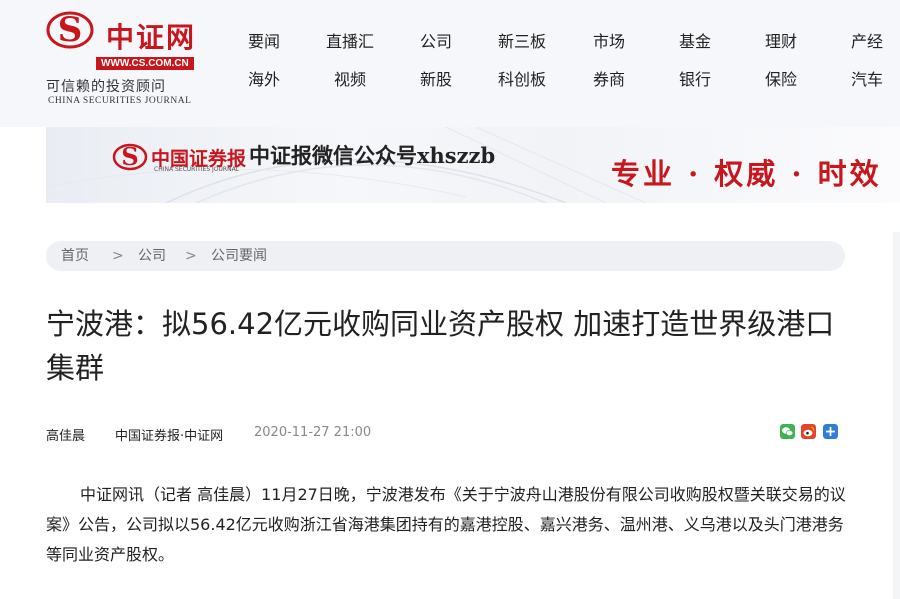  Describe the element at coordinates (787, 431) in the screenshot. I see `wechat-icon` at that location.